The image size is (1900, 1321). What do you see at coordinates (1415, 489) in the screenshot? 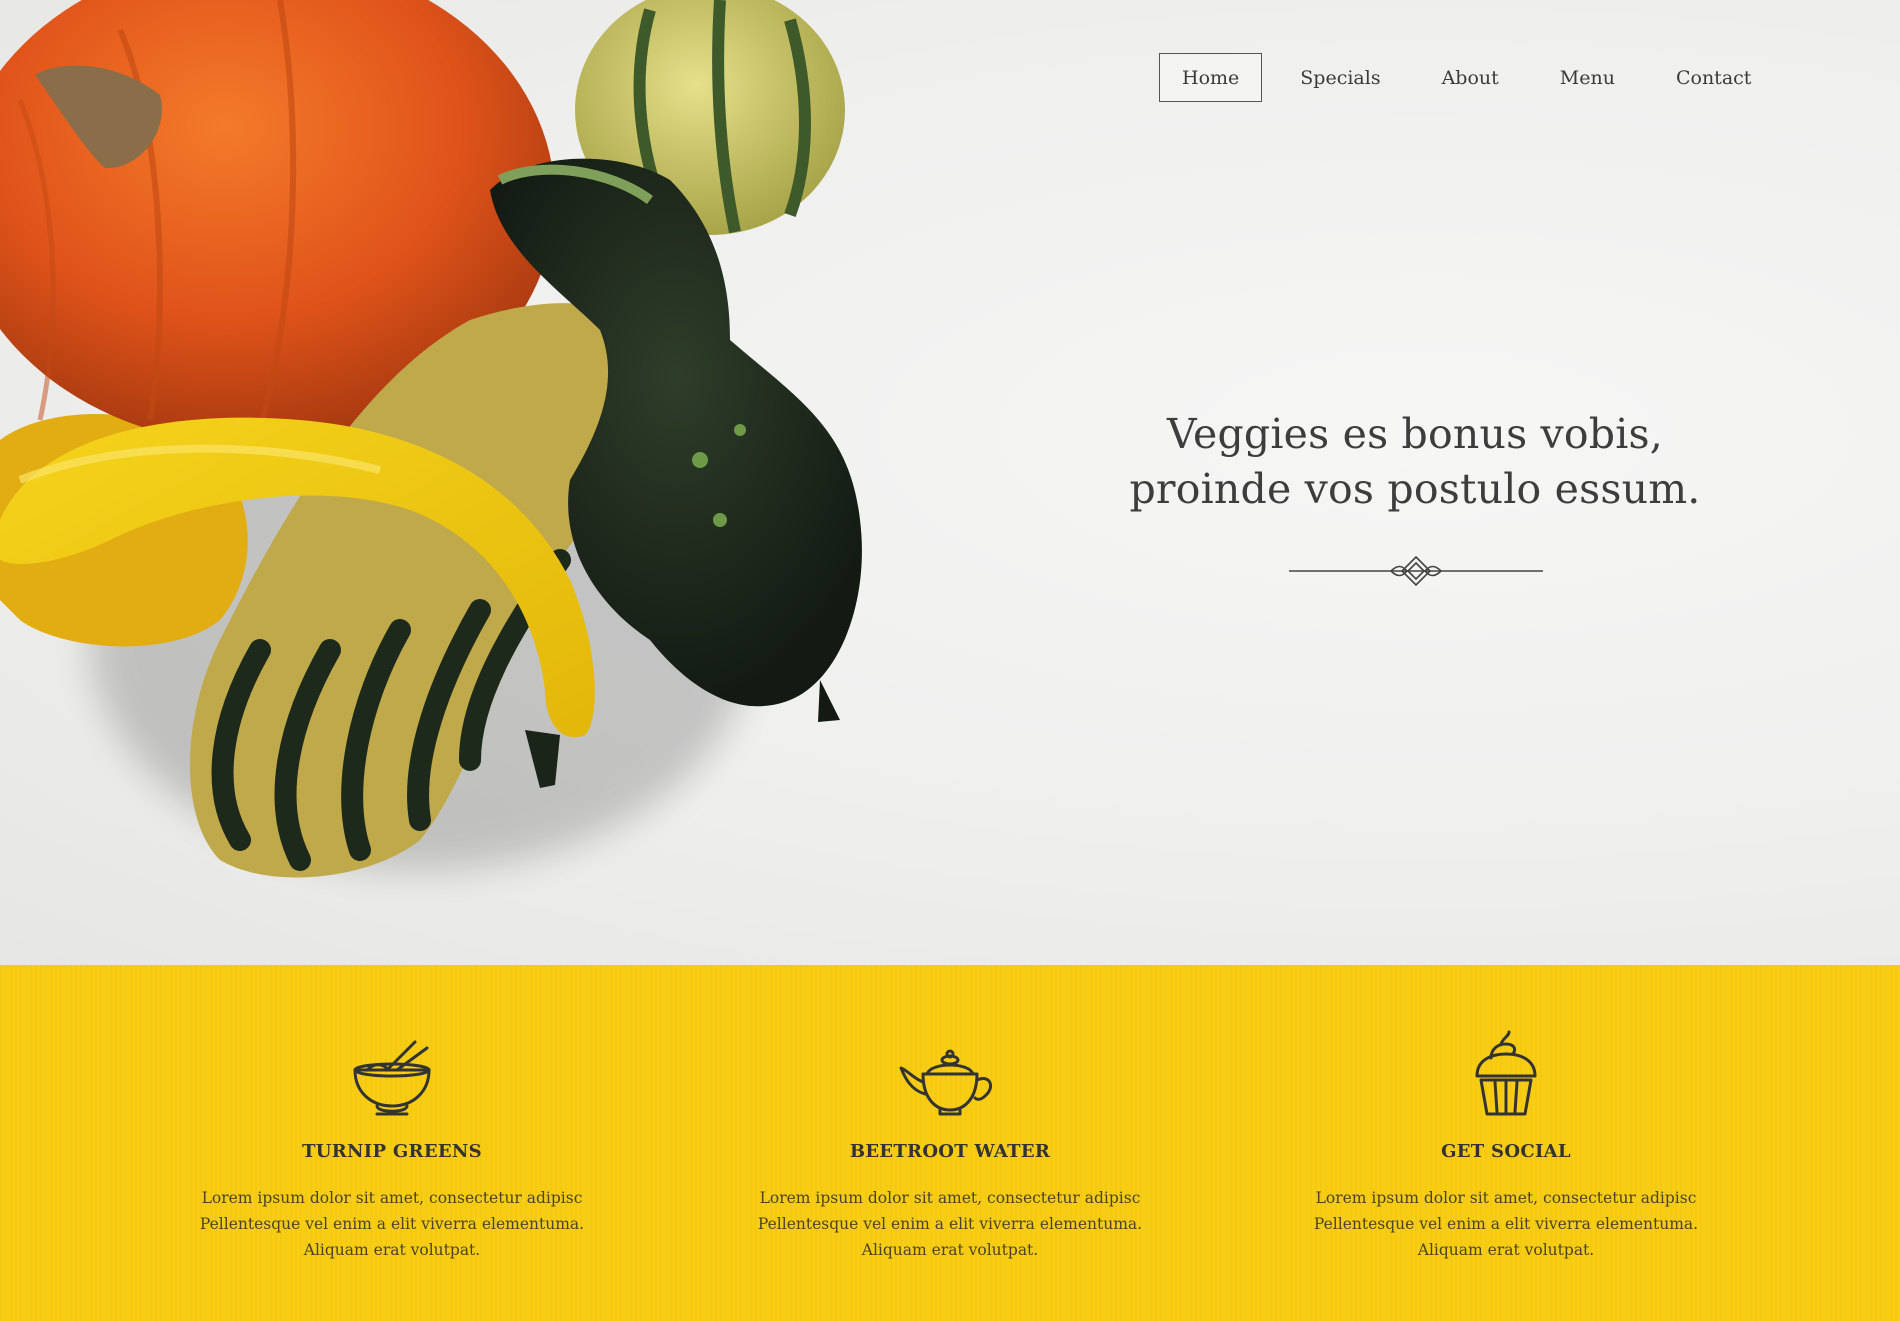
I see `hero-headline-line2: proinde vos postulo essum.` at bounding box center [1415, 489].